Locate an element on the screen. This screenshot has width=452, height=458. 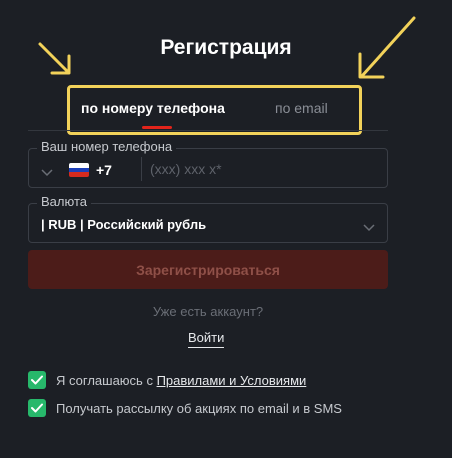
terms-agreement-row: Я соглашаюсь с Правилами и Условиями is located at coordinates (167, 380).